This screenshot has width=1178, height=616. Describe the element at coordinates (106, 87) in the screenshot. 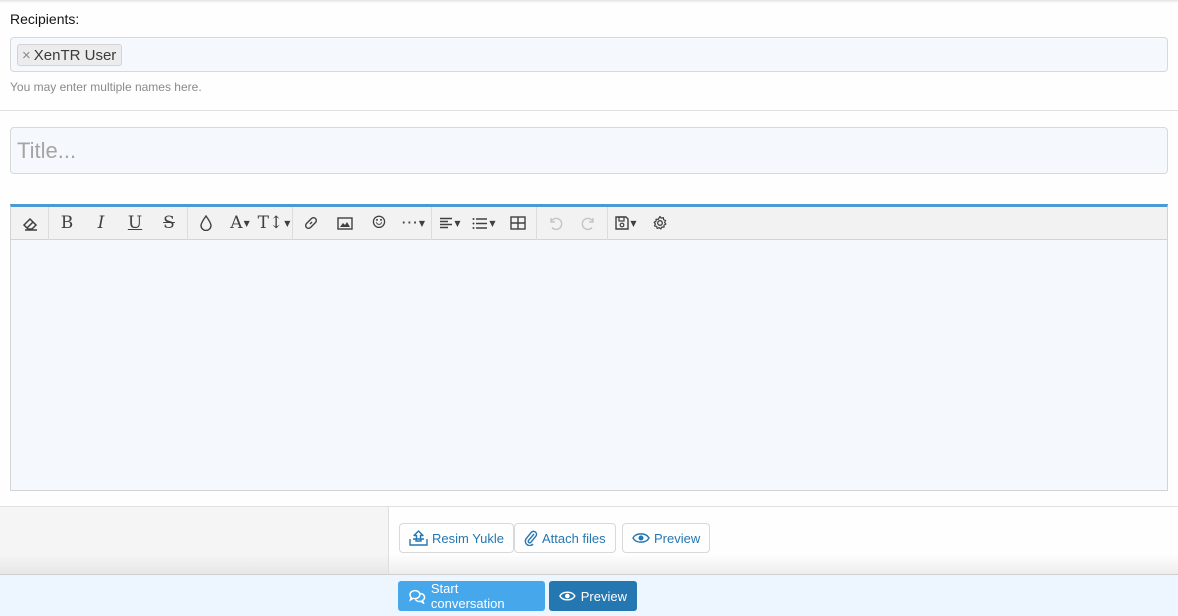

I see `recipients-hint: You may enter multiple names here.` at that location.